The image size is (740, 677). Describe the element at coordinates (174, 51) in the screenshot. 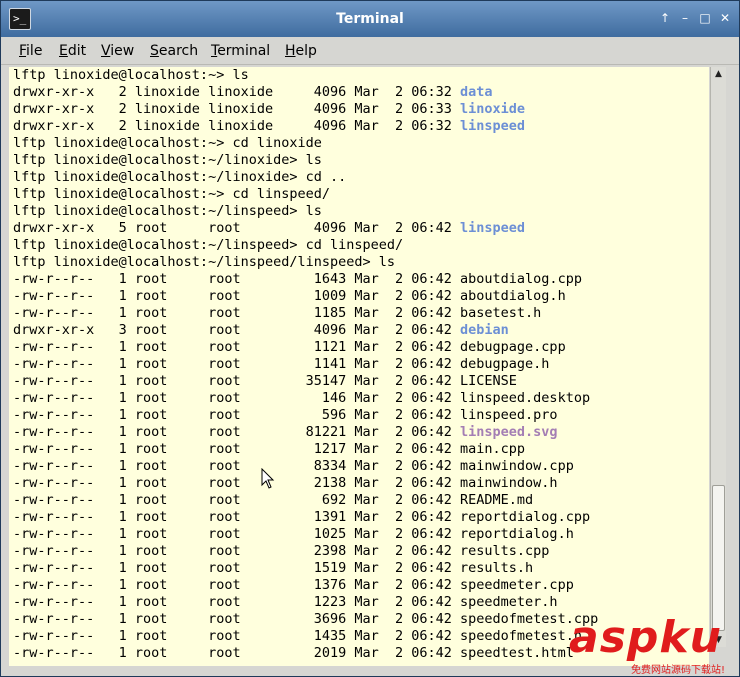

I see `menu-search: Search` at that location.